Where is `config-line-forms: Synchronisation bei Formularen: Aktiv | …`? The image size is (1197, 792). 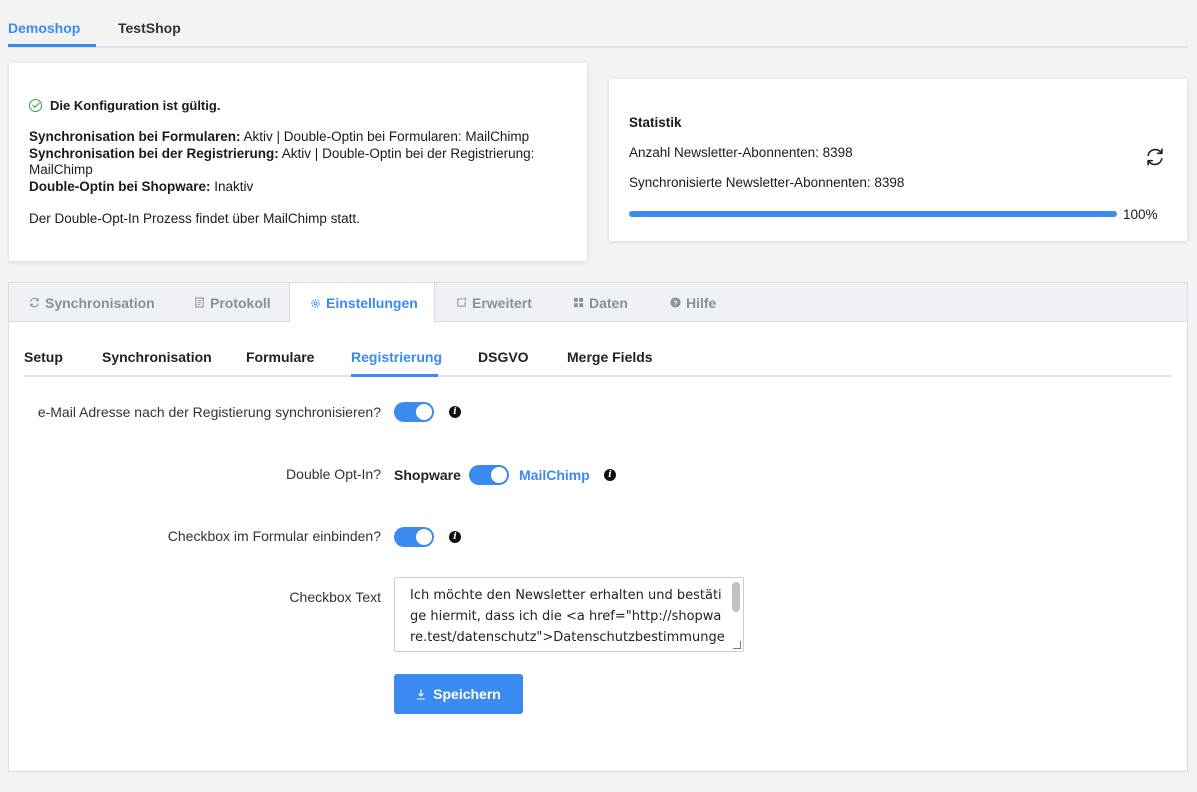
config-line-forms: Synchronisation bei Formularen: Aktiv | … is located at coordinates (279, 136).